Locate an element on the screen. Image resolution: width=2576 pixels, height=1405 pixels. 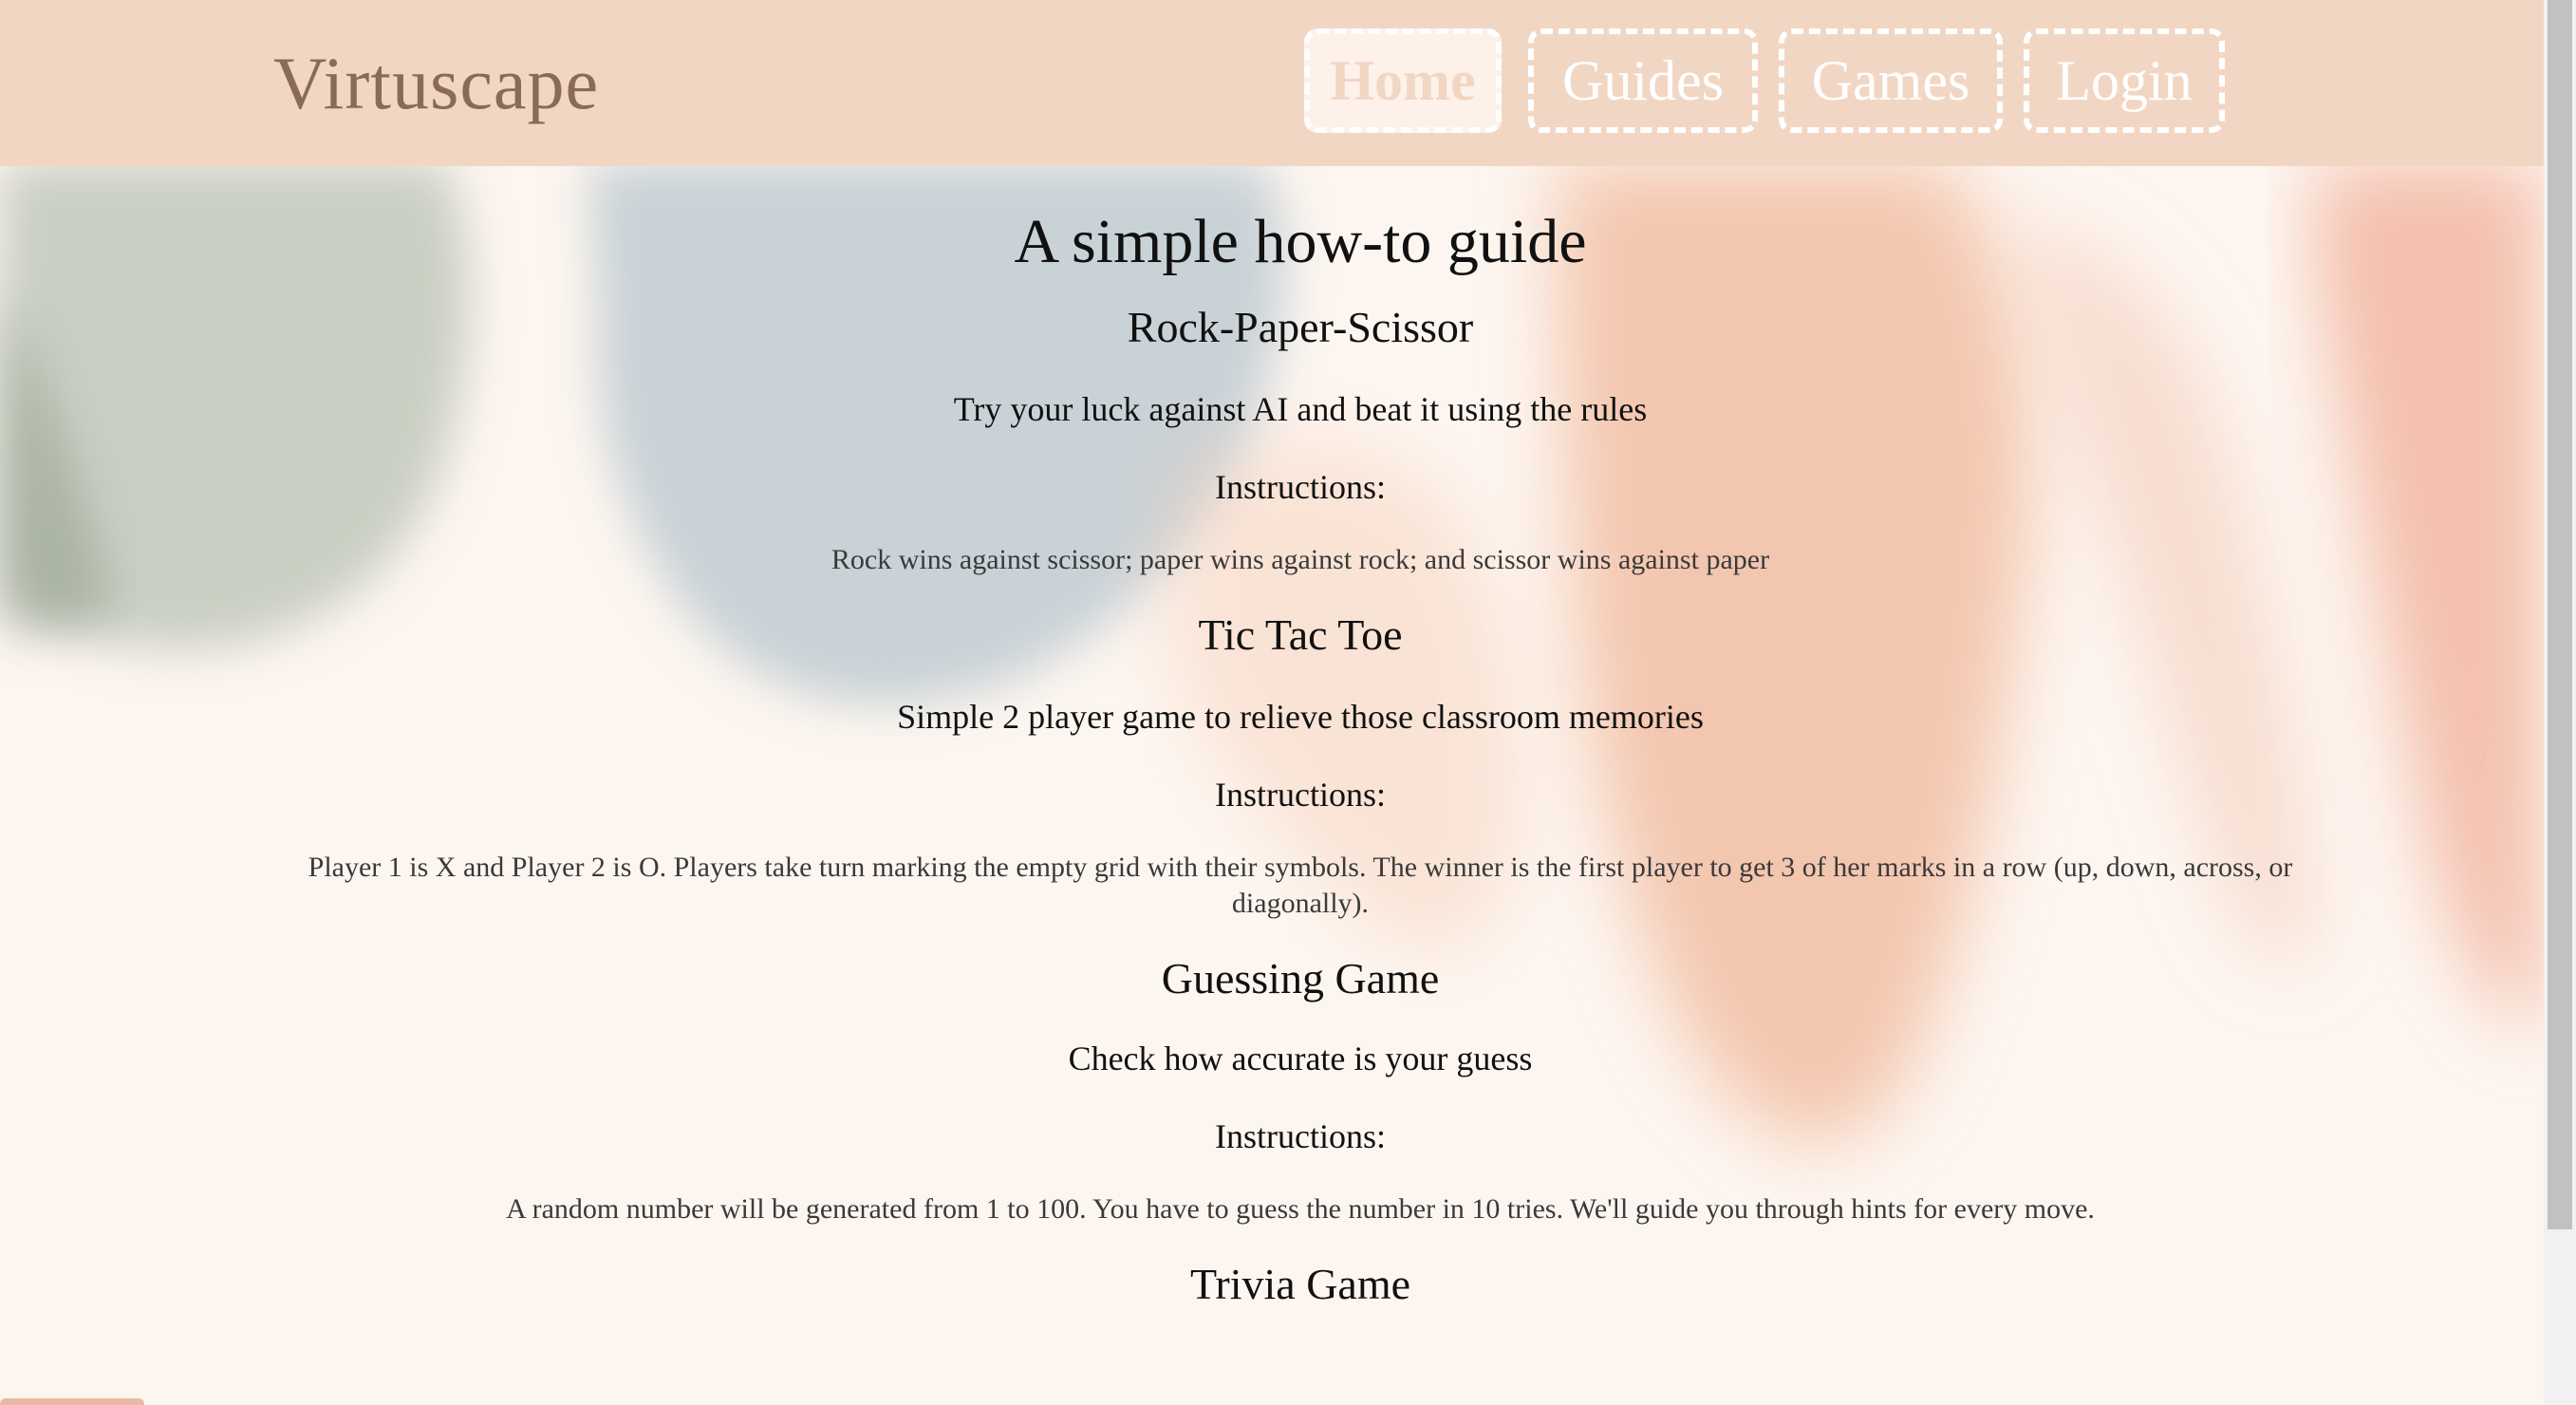
nav-home-button: Home is located at coordinates (1403, 80).